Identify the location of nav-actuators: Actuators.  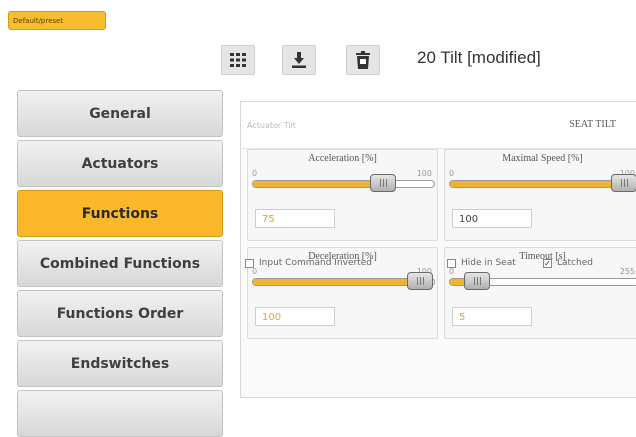
(120, 163).